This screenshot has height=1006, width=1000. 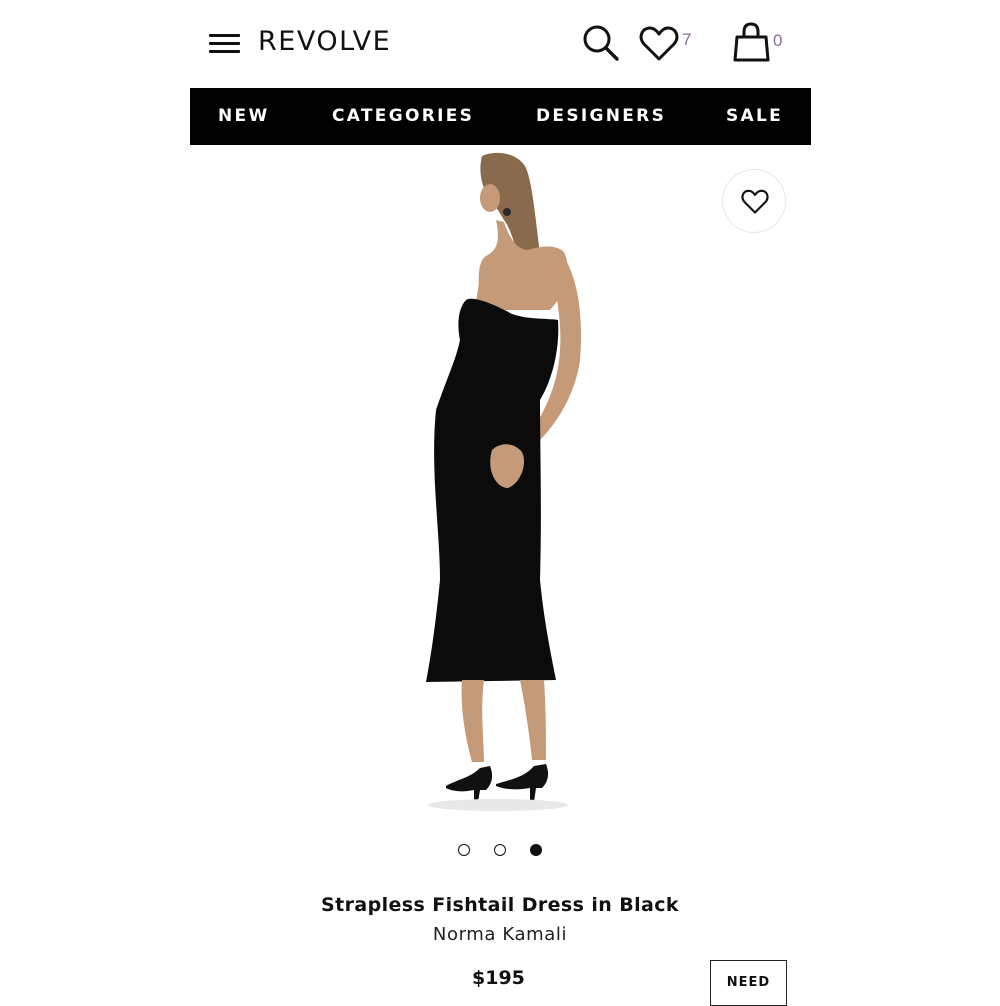 What do you see at coordinates (500, 116) in the screenshot?
I see `main-nav-bar: NEW CATEGORIES DESIGNERS SALE` at bounding box center [500, 116].